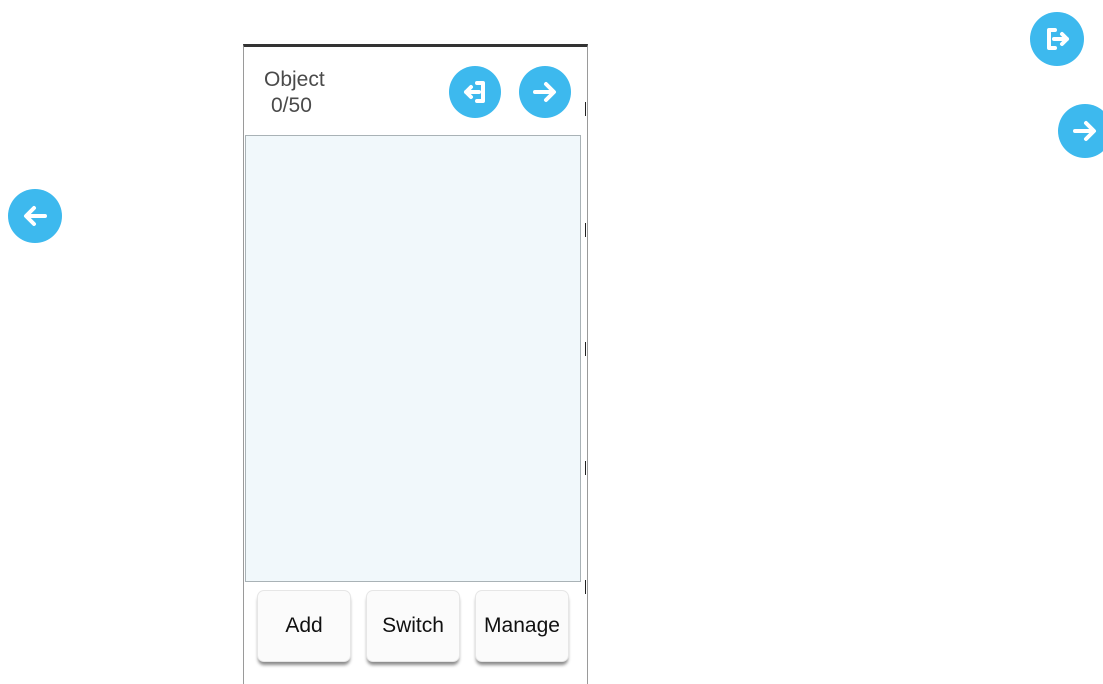 This screenshot has width=1103, height=684. I want to click on action-button-row: Add Switch Manage, so click(415, 630).